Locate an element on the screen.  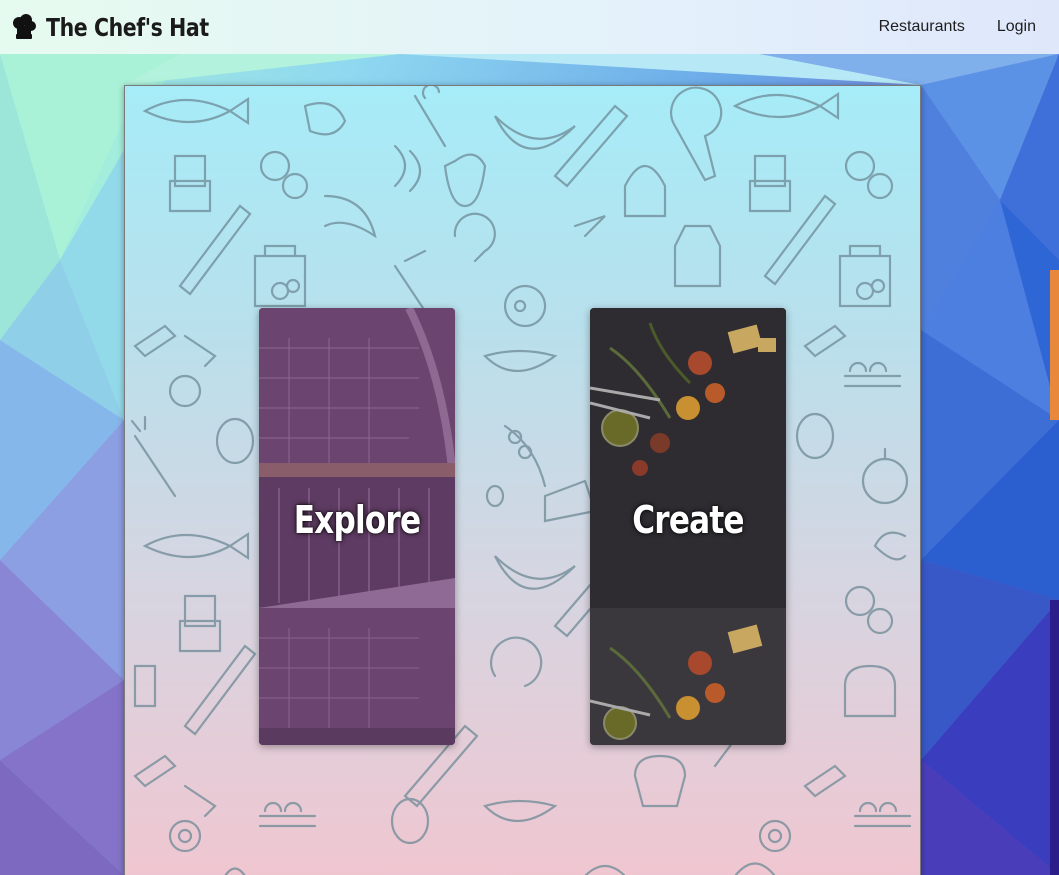
explore-card-label: Explore is located at coordinates (357, 520).